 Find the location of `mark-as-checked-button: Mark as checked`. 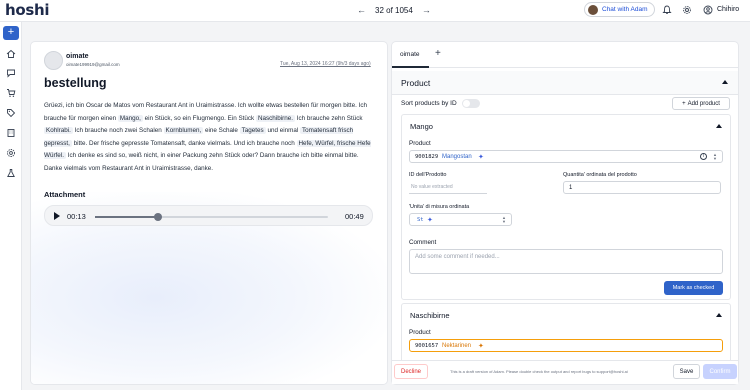

mark-as-checked-button: Mark as checked is located at coordinates (693, 288).